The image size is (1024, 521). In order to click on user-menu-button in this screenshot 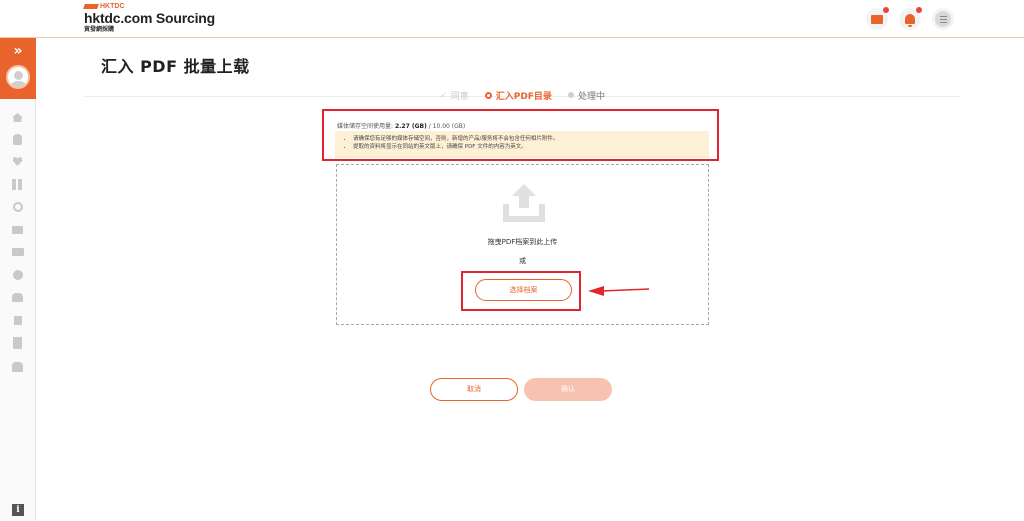, I will do `click(943, 19)`.